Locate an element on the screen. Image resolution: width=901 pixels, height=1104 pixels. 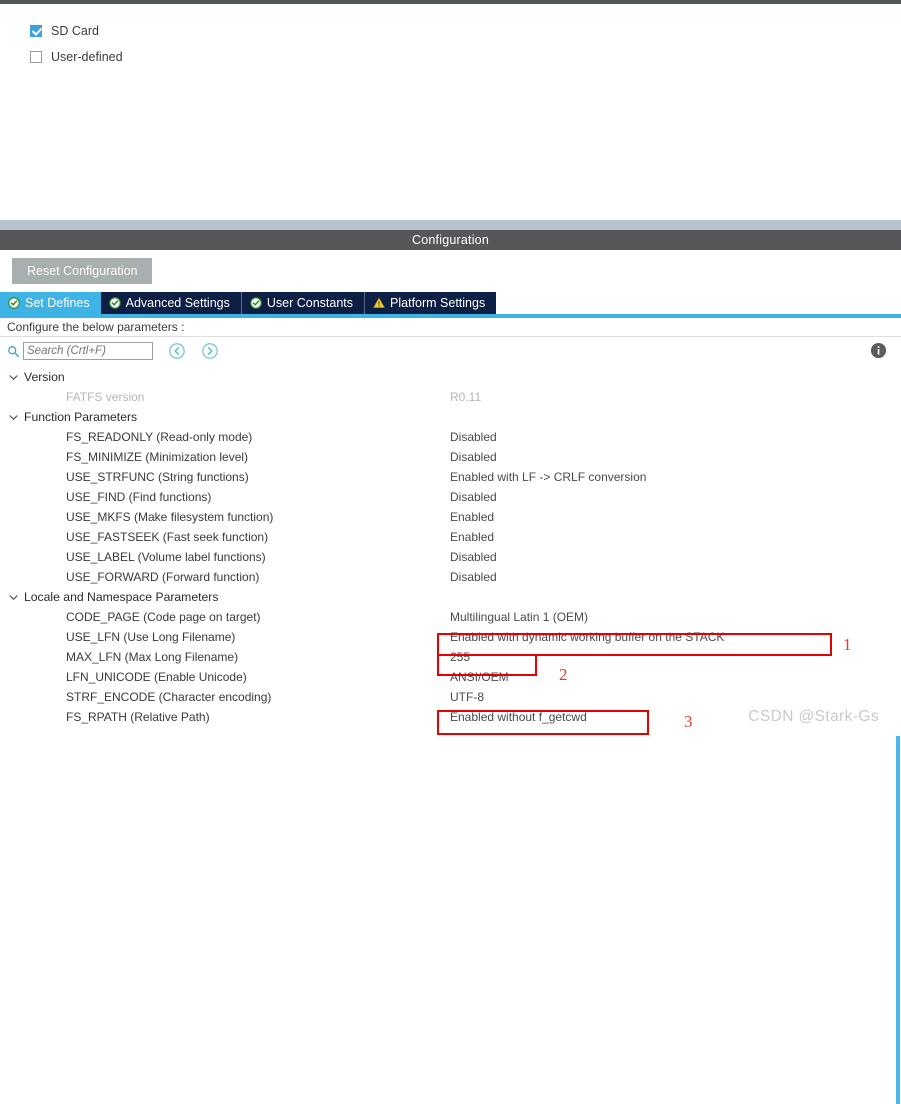
user-defined-checkbox is located at coordinates (36, 57).